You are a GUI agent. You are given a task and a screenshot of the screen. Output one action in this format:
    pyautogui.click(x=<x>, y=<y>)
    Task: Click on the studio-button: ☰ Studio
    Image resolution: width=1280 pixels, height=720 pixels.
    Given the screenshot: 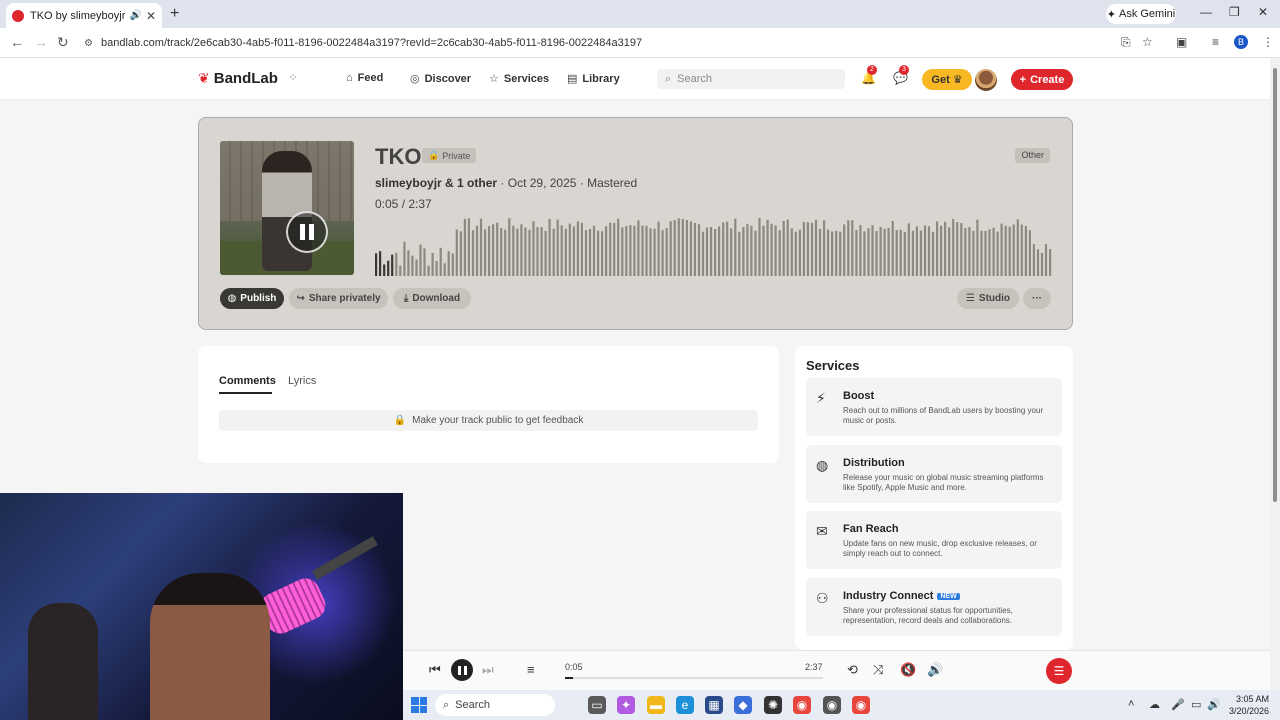 What is the action you would take?
    pyautogui.click(x=988, y=298)
    